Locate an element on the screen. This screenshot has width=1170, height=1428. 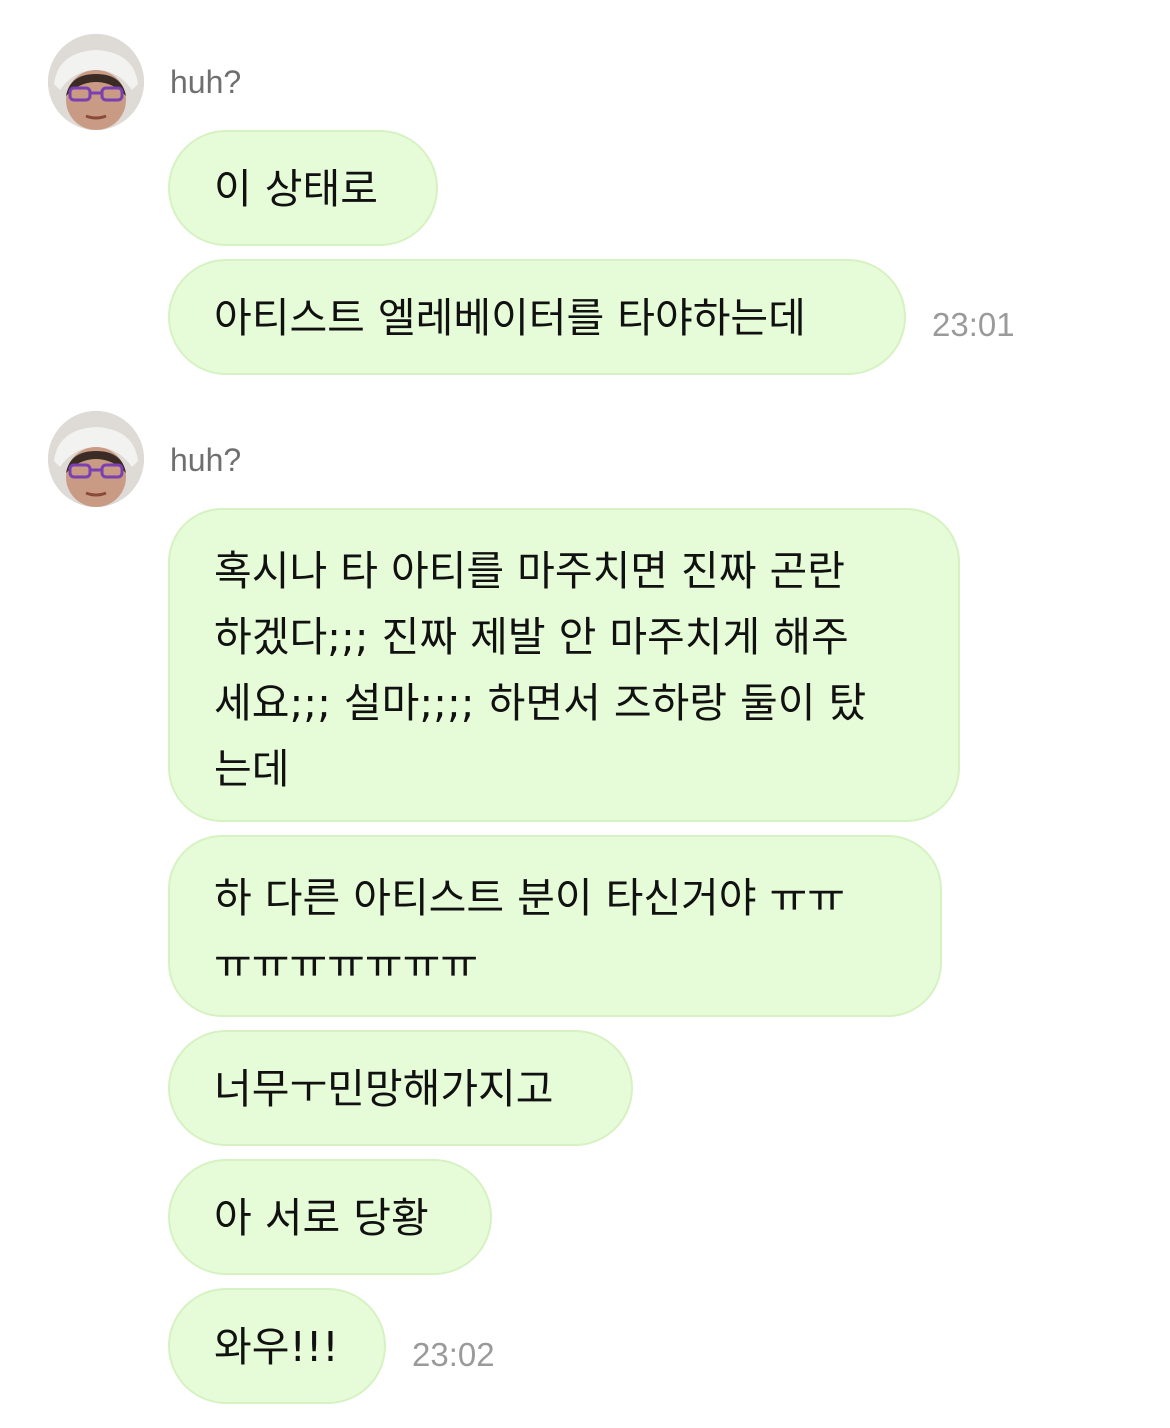
message-bubble: 아티스트 엘레베이터를 타야하는데 is located at coordinates (537, 317).